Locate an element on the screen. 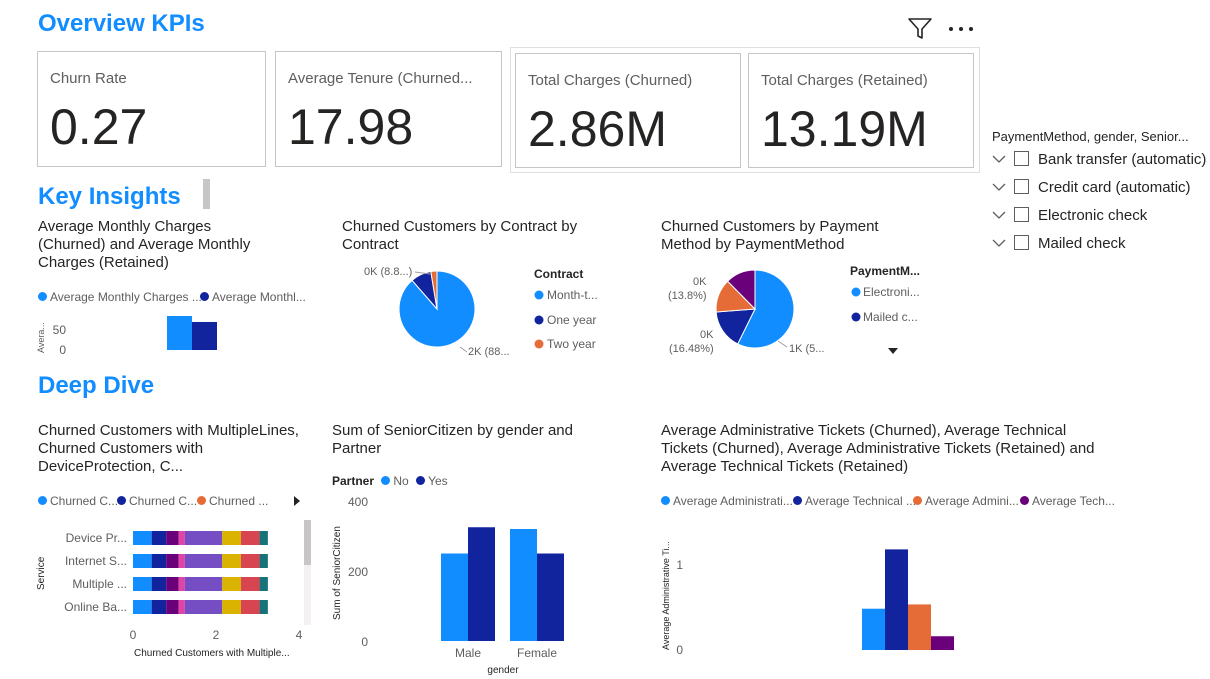 This screenshot has width=1210, height=679. slicer-item-credit-card: Credit card (automatic) is located at coordinates (1091, 187).